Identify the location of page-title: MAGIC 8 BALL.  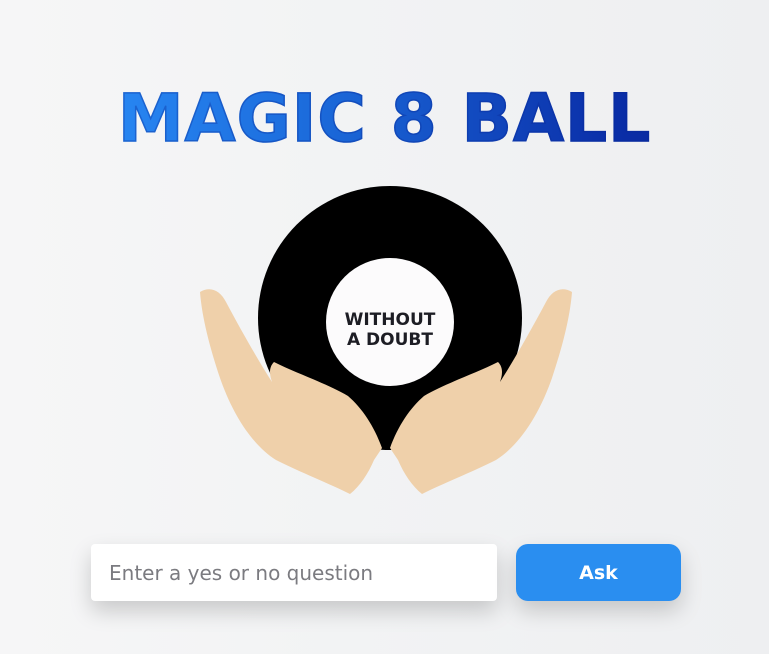
(384, 119).